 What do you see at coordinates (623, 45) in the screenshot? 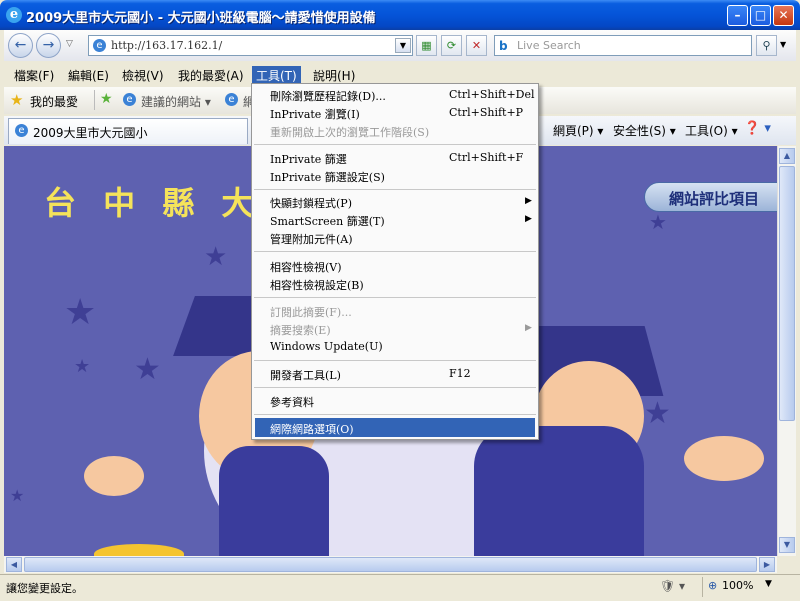
I see `search-input: b Live Search` at bounding box center [623, 45].